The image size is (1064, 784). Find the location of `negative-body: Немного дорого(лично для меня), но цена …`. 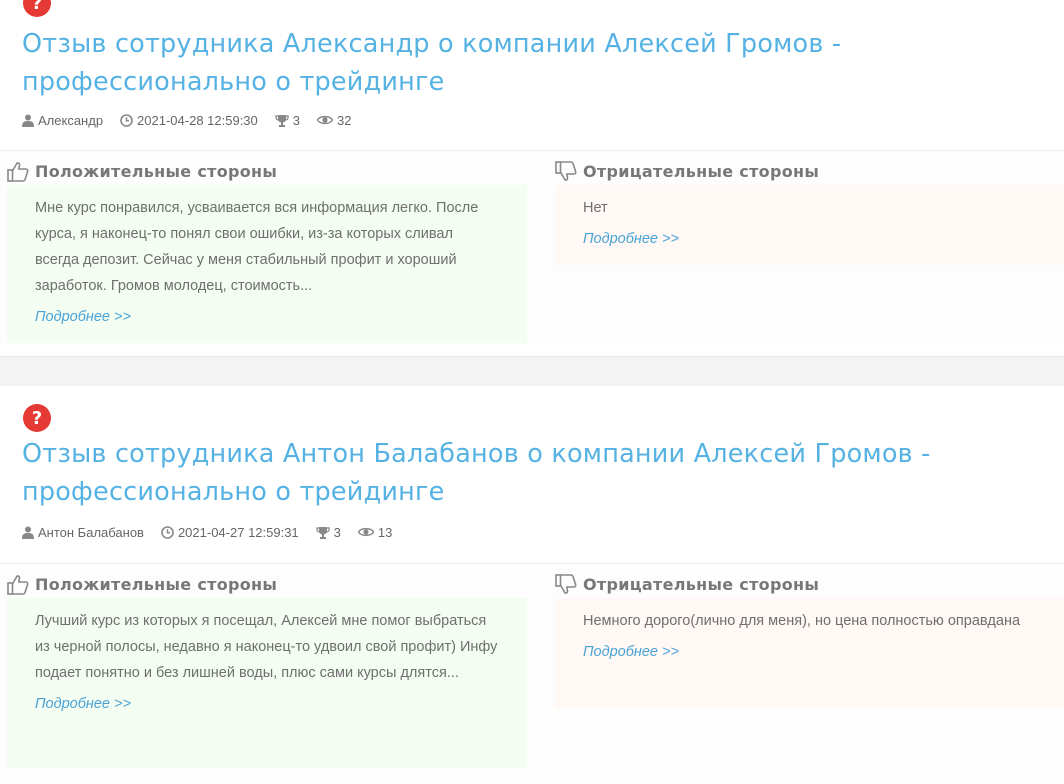

negative-body: Немного дорого(лично для меня), но цена … is located at coordinates (809, 653).